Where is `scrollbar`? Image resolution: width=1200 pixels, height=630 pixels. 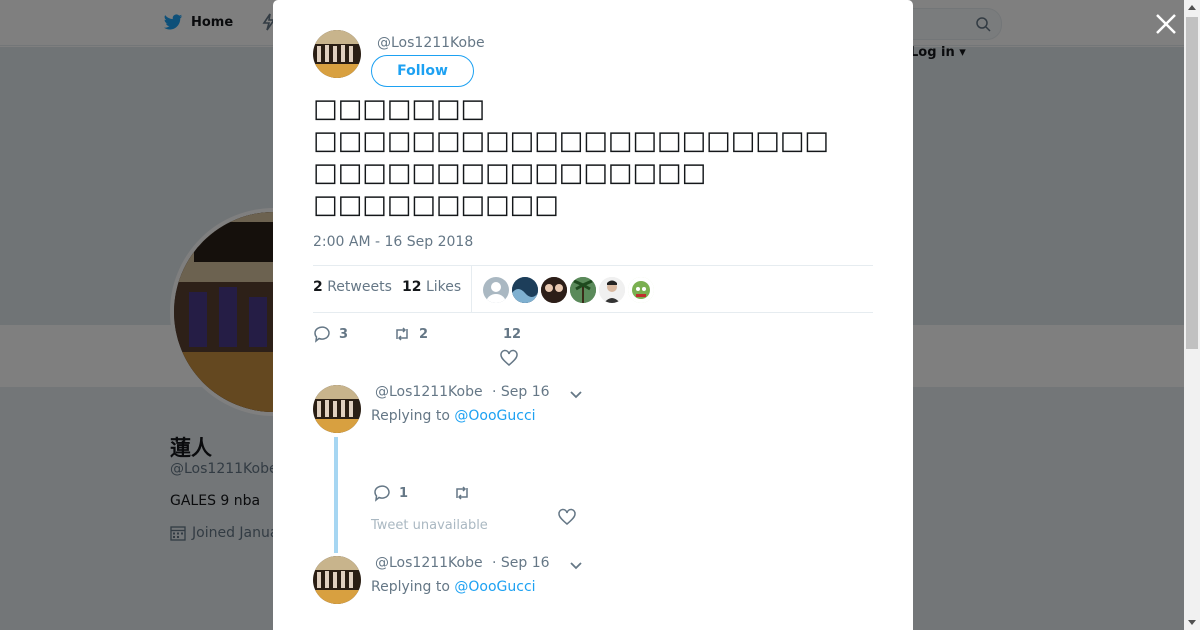
scrollbar is located at coordinates (1192, 315).